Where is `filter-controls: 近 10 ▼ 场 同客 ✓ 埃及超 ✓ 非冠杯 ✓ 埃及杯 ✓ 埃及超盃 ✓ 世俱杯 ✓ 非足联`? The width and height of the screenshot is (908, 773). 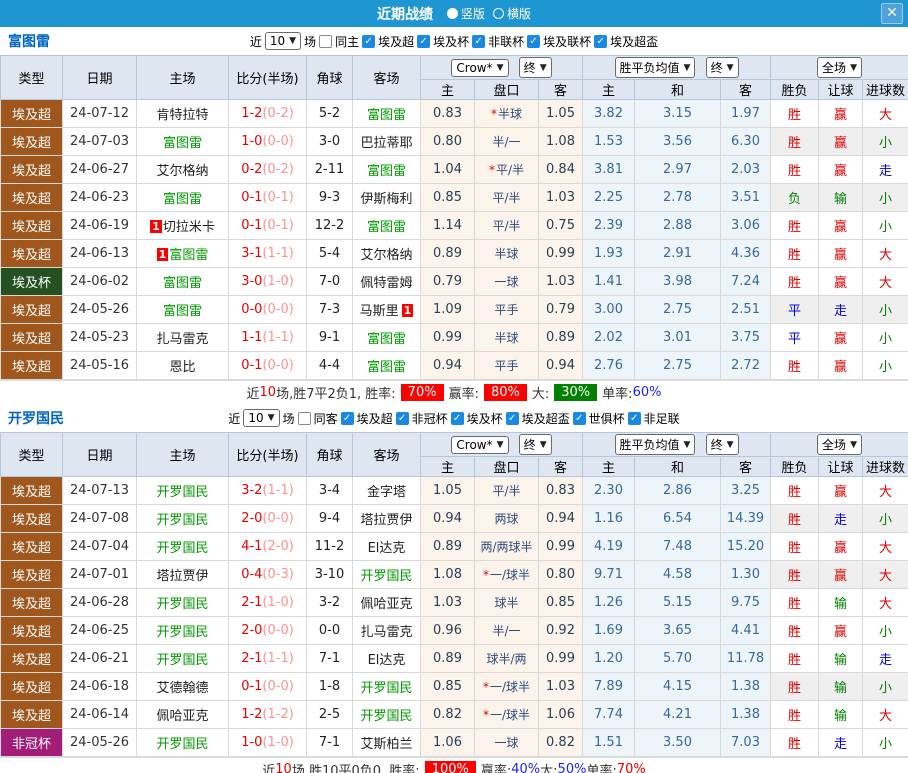 filter-controls: 近 10 ▼ 场 同客 ✓ 埃及超 ✓ 非冠杯 ✓ 埃及杯 ✓ 埃及超盃 ✓ 世俱杯 ✓ 非足联 is located at coordinates (454, 418).